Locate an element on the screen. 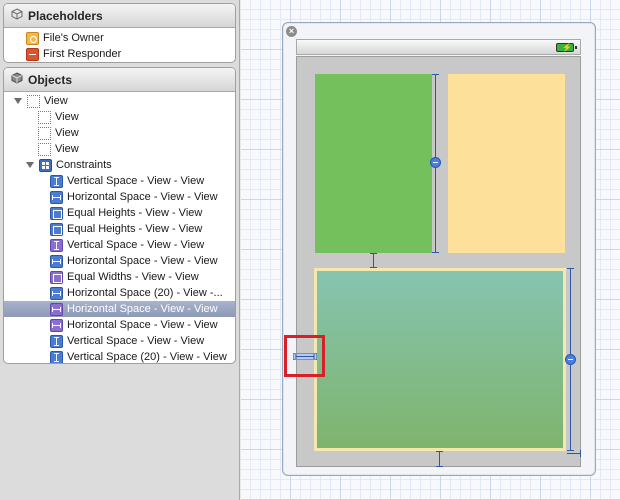 The height and width of the screenshot is (500, 620). constraint-item: Vertical Space (20) - View - View is located at coordinates (119, 356).